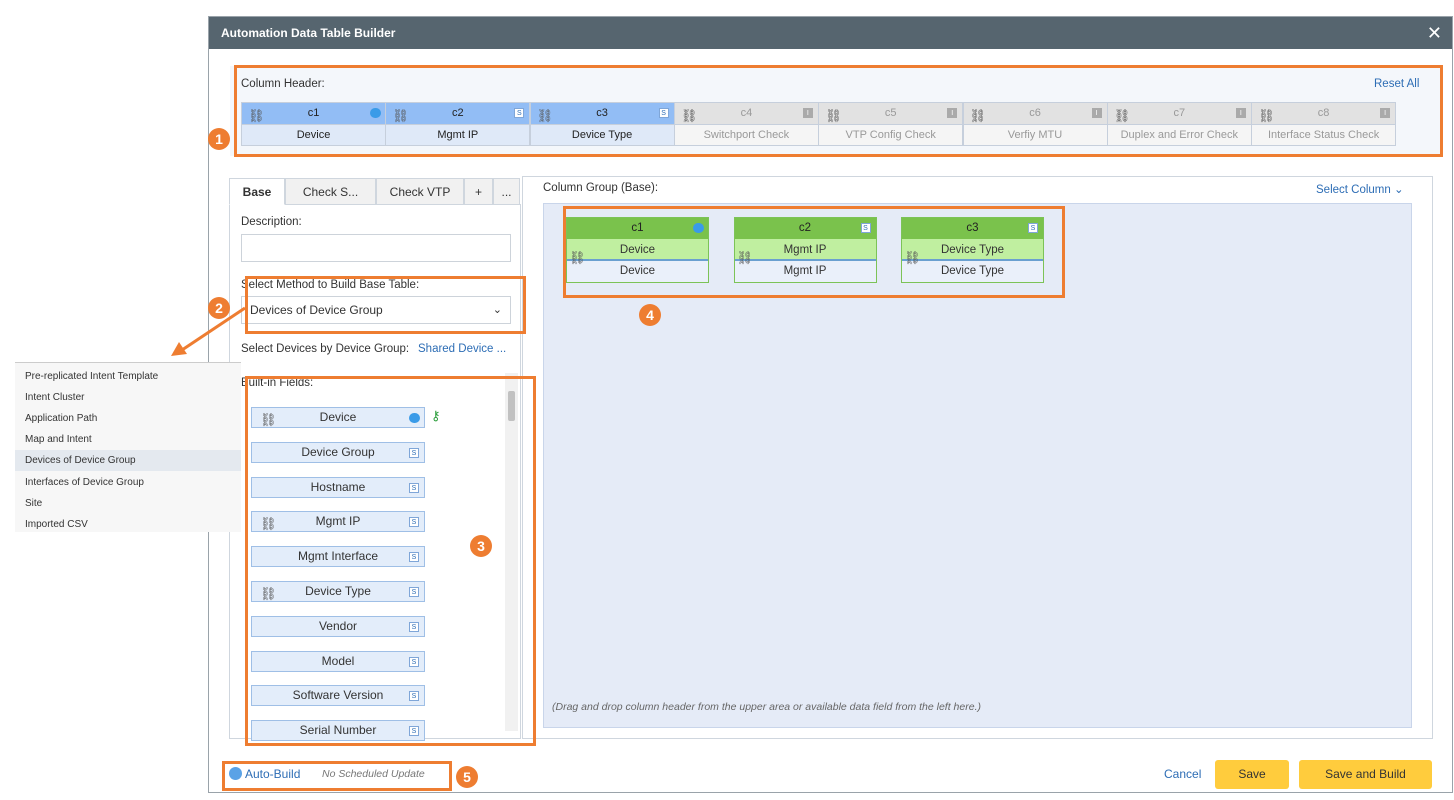 The height and width of the screenshot is (800, 1454). What do you see at coordinates (128, 503) in the screenshot?
I see `dropdown-option: Site` at bounding box center [128, 503].